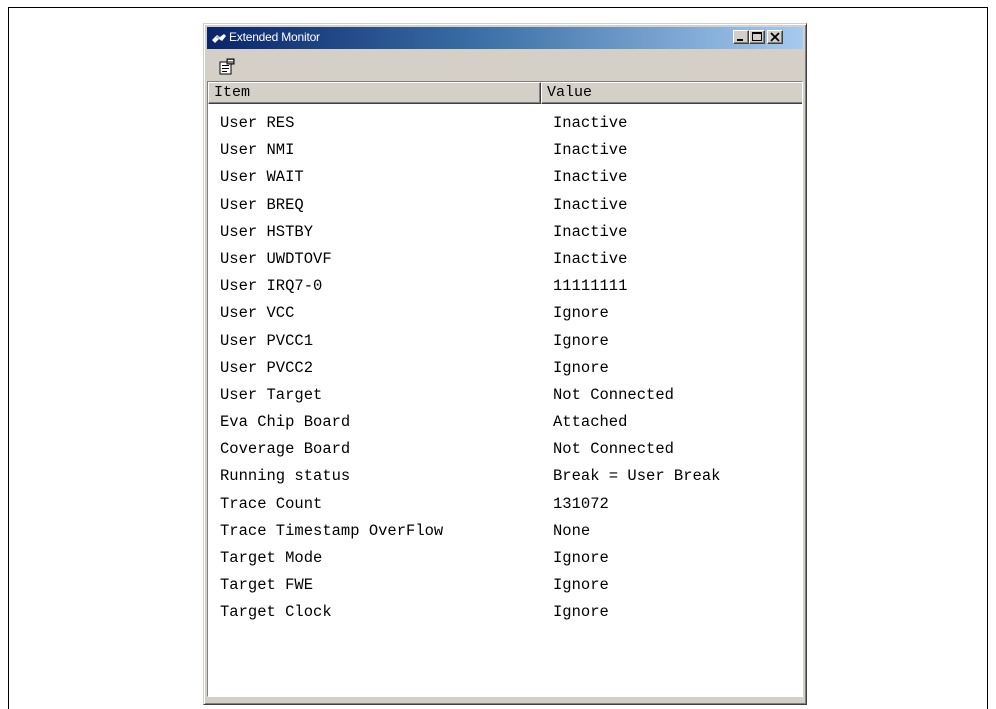 This screenshot has width=996, height=709. I want to click on list-row: User VCC Ignore, so click(505, 313).